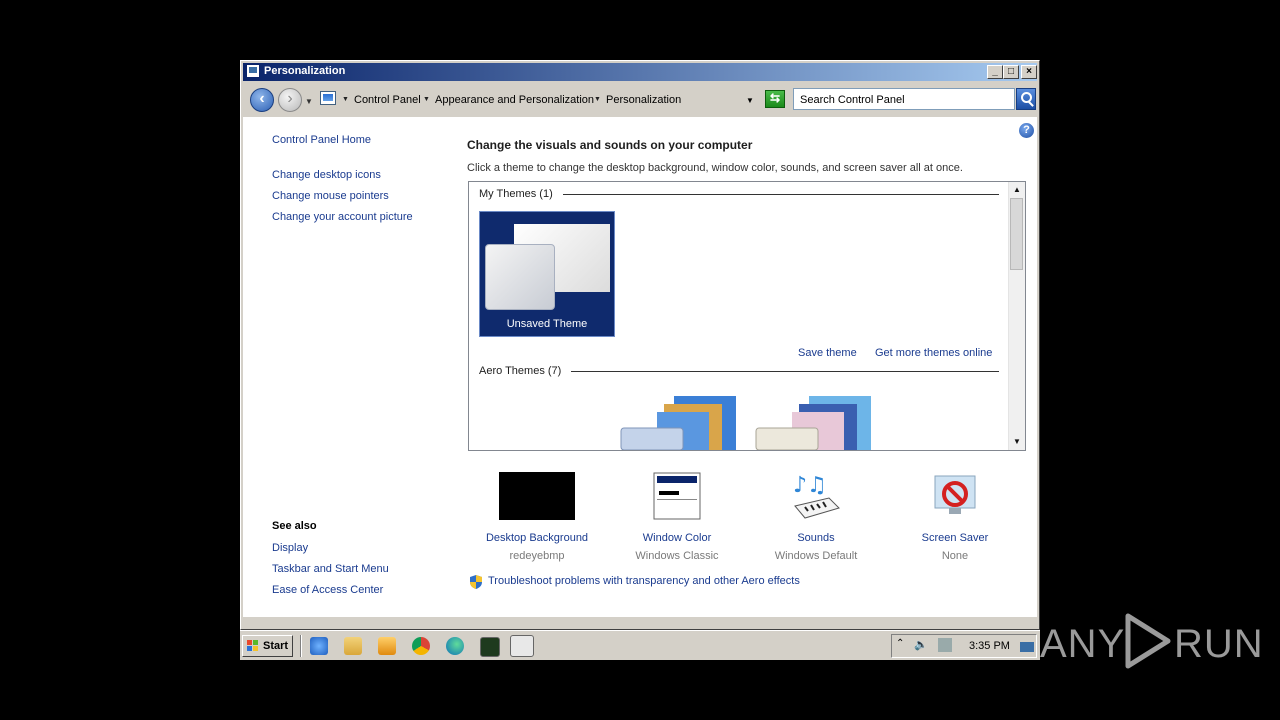 Image resolution: width=1280 pixels, height=720 pixels. Describe the element at coordinates (330, 569) in the screenshot. I see `taskbar-start-menu-link: Taskbar and Start Menu` at that location.